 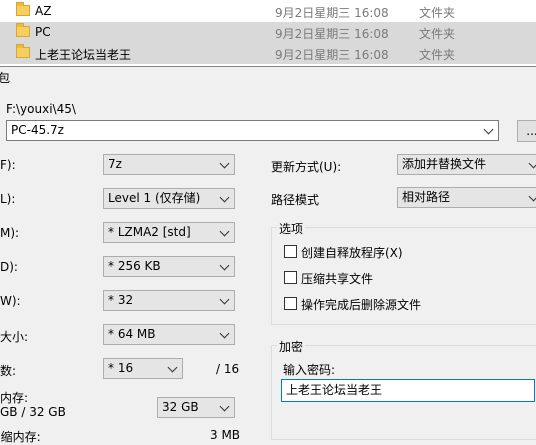 What do you see at coordinates (10, 301) in the screenshot?
I see `word-label: W):` at bounding box center [10, 301].